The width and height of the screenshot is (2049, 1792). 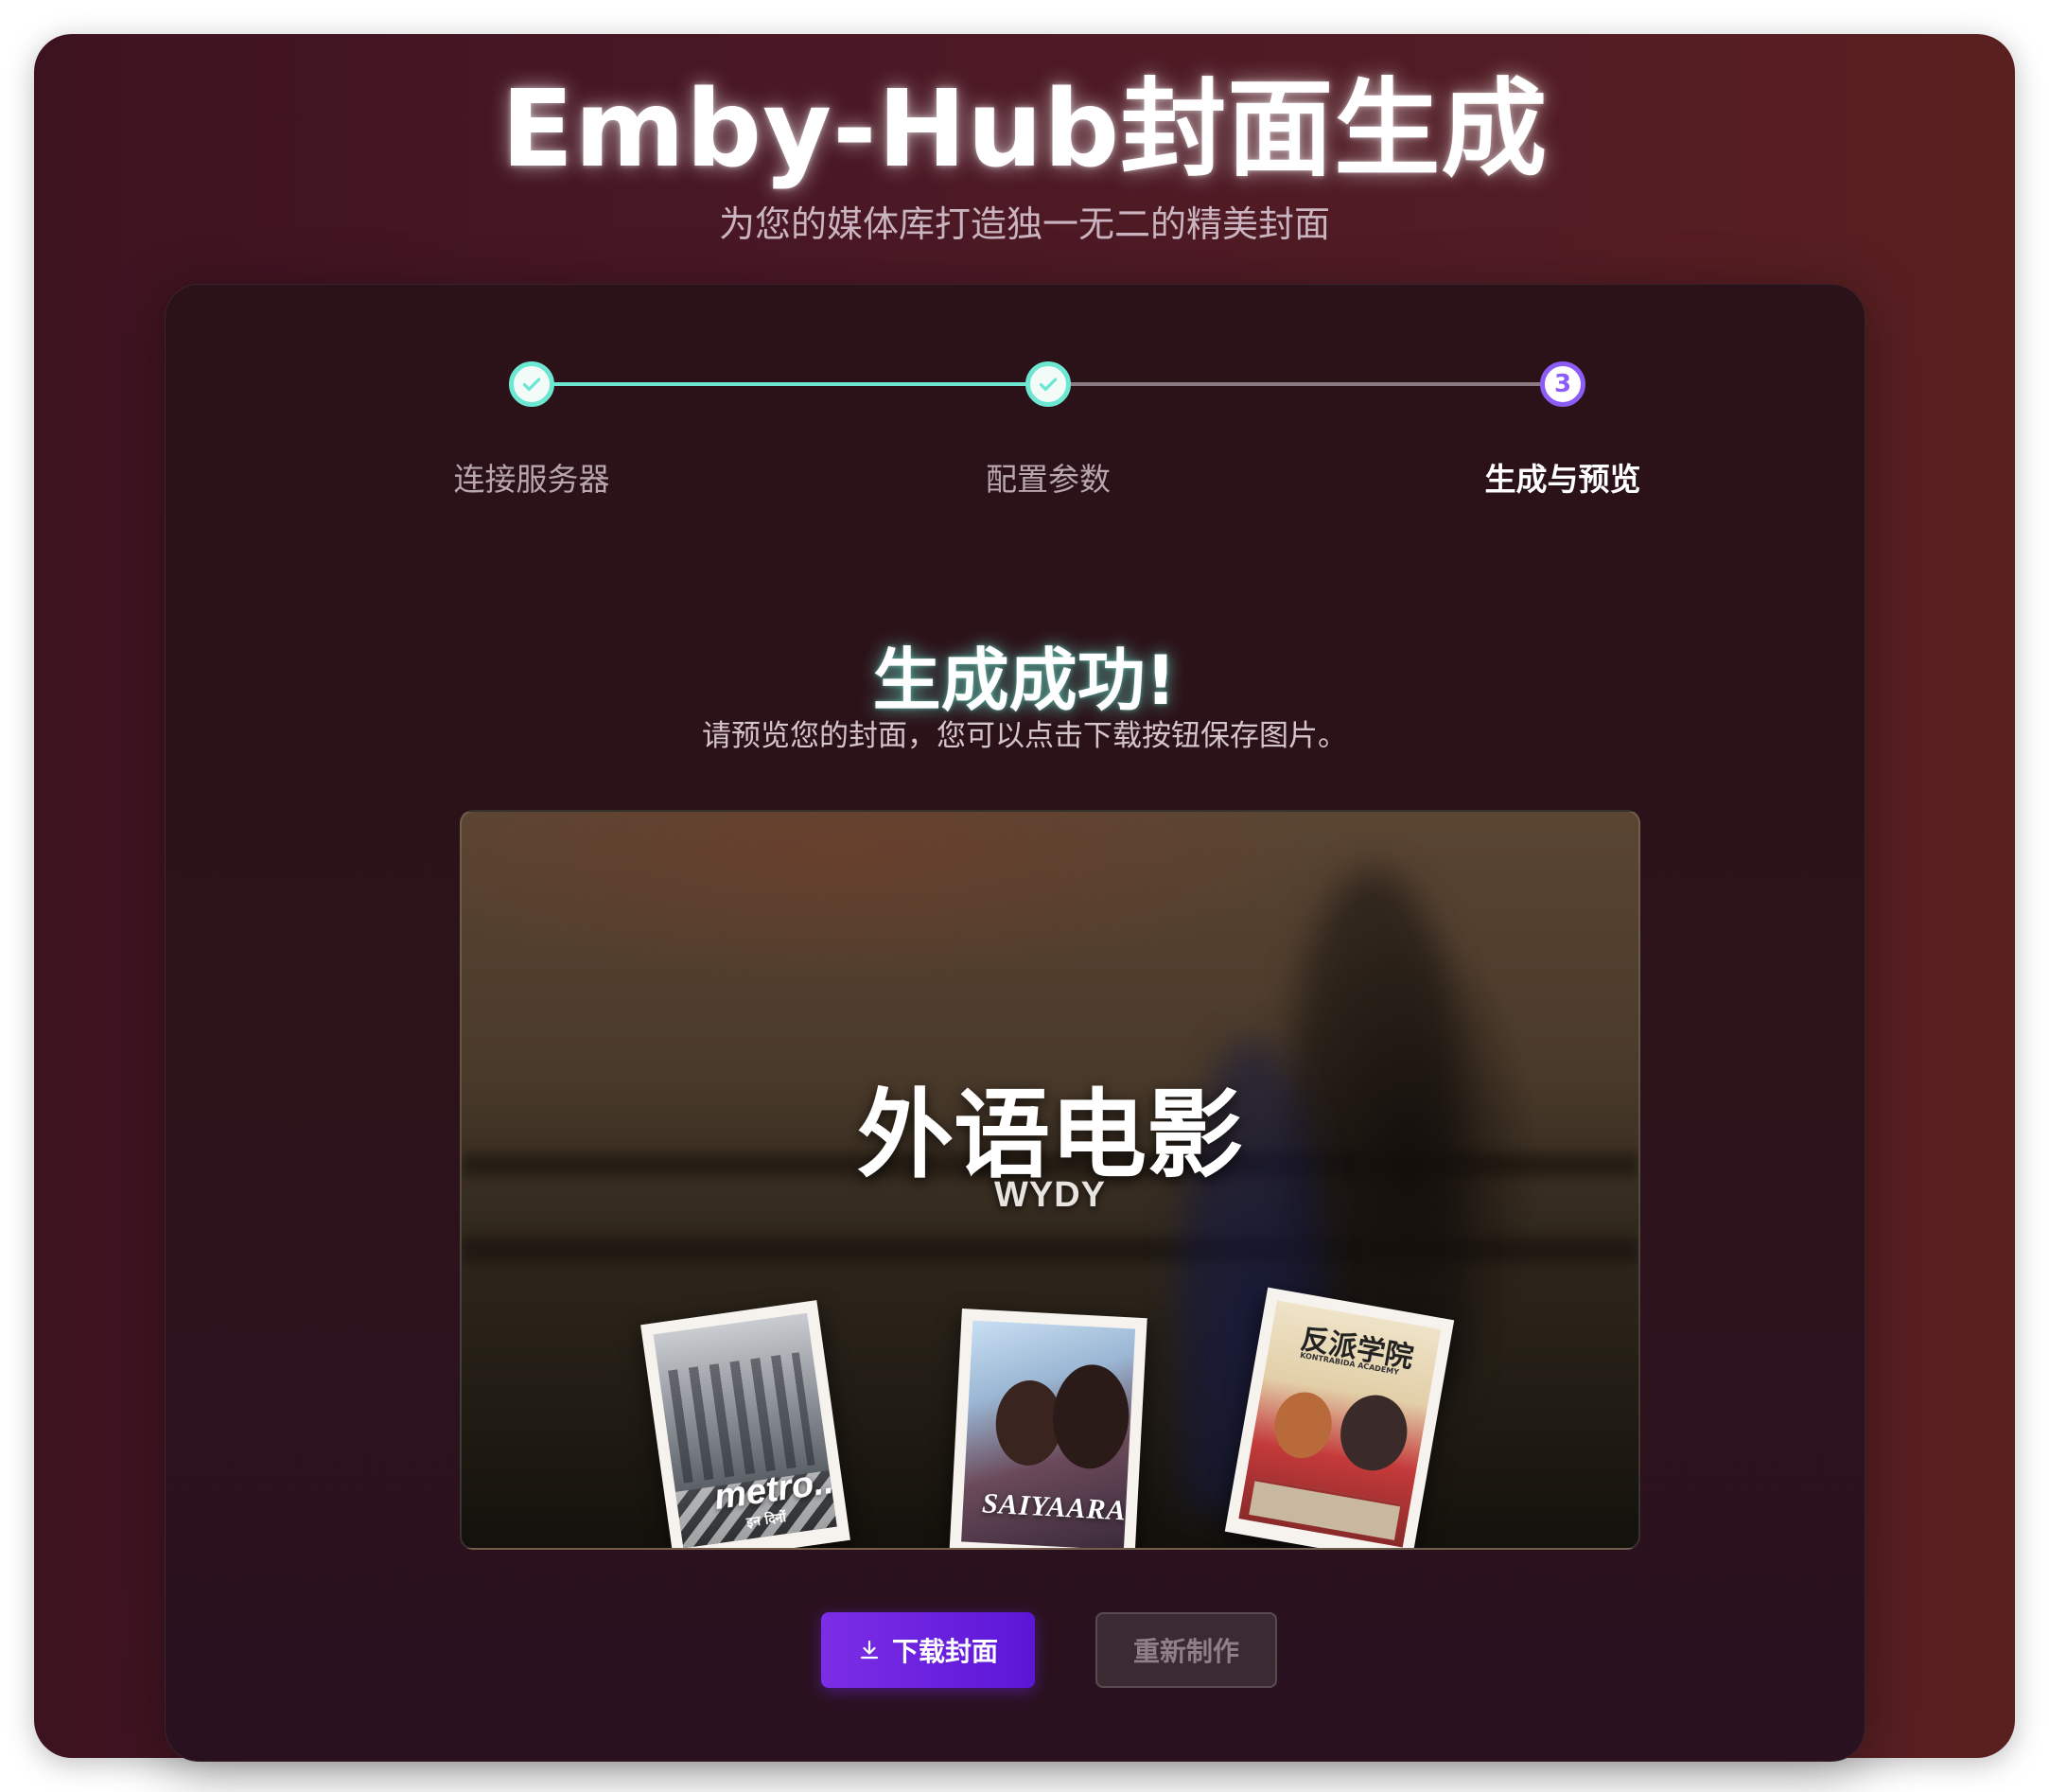 I want to click on stepper-remaining-line, so click(x=1305, y=384).